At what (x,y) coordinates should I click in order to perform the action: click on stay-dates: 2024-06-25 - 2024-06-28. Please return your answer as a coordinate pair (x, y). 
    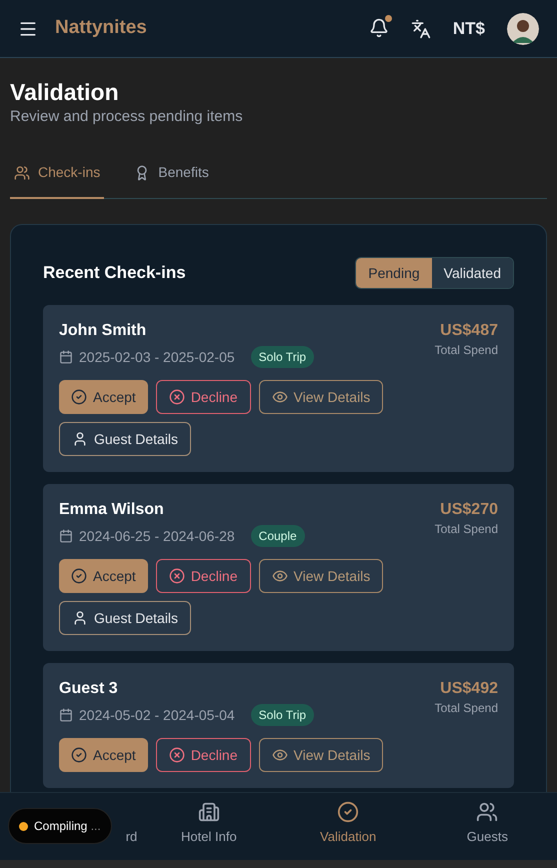
    Looking at the image, I should click on (157, 536).